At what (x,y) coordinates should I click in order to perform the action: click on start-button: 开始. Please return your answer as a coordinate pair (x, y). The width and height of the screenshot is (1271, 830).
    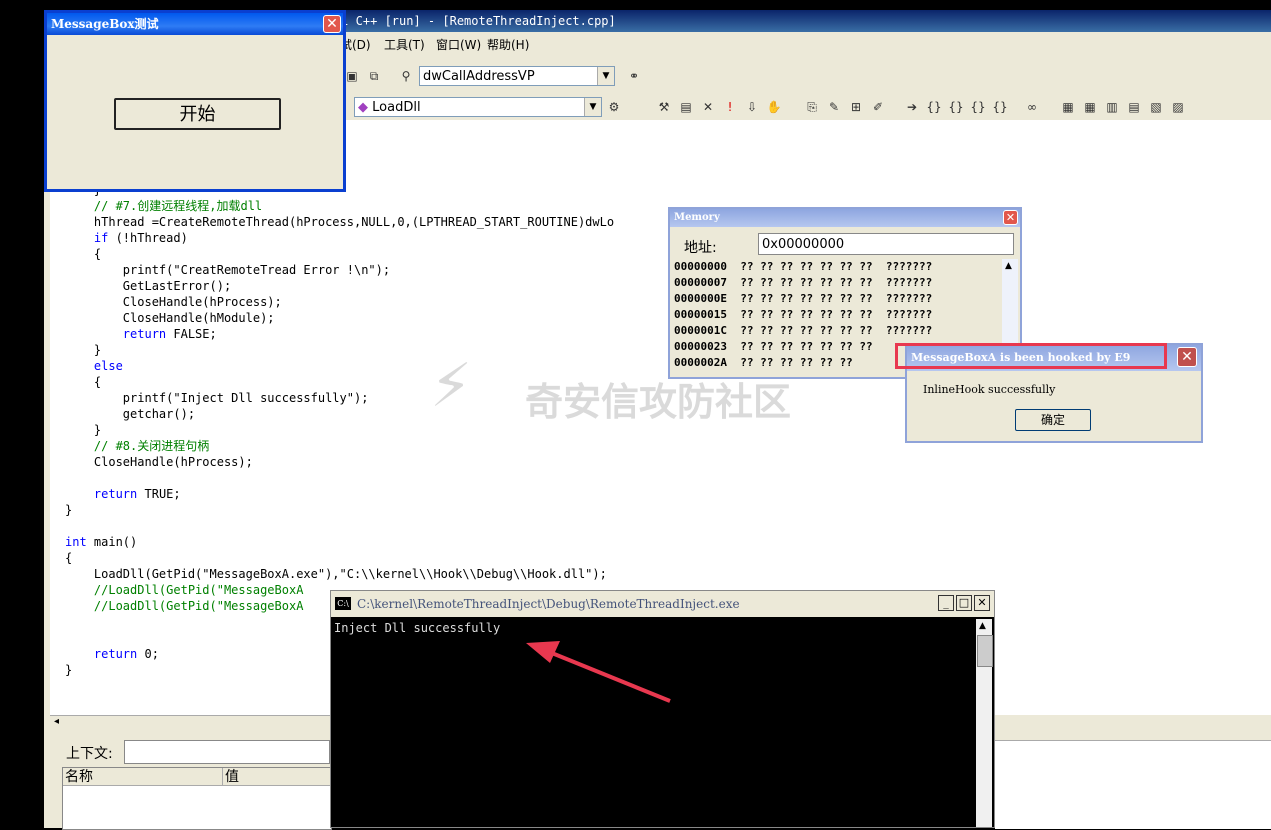
    Looking at the image, I should click on (197, 114).